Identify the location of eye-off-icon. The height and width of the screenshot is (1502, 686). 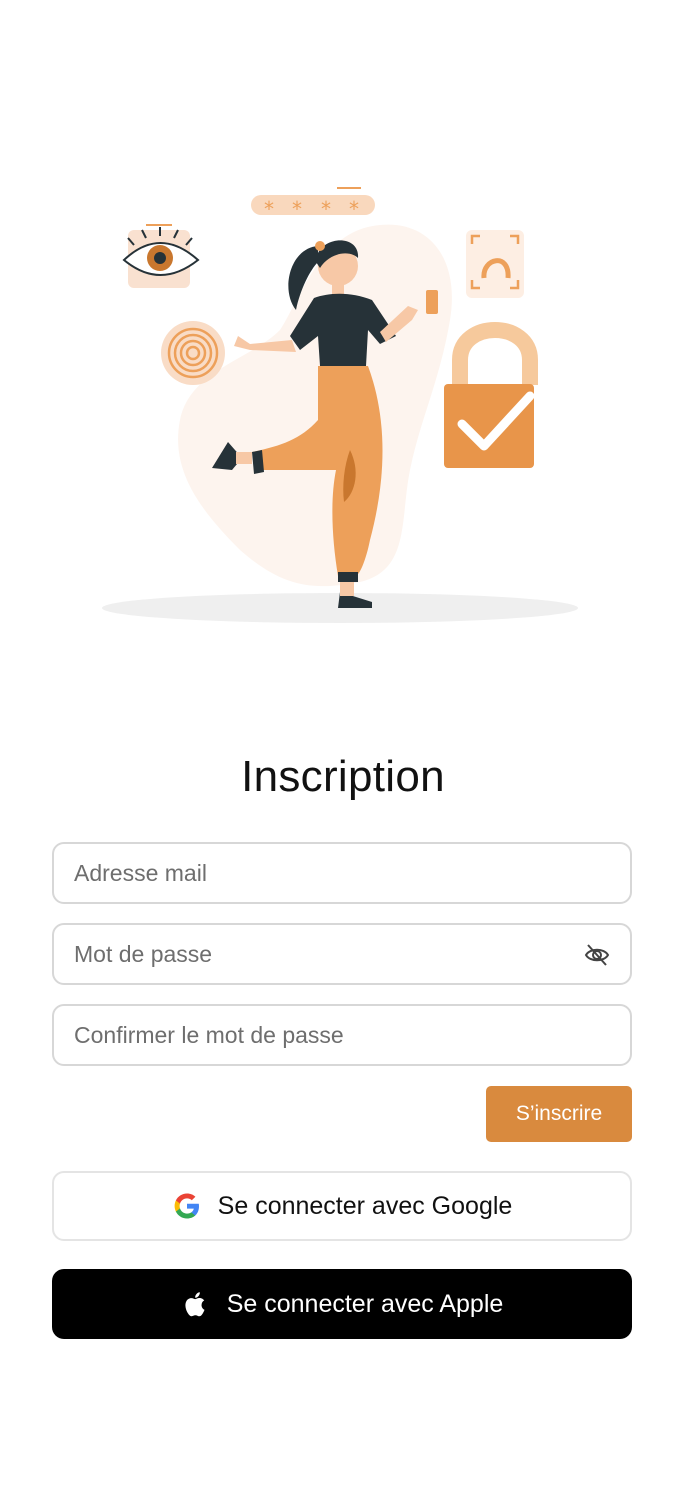
(597, 955).